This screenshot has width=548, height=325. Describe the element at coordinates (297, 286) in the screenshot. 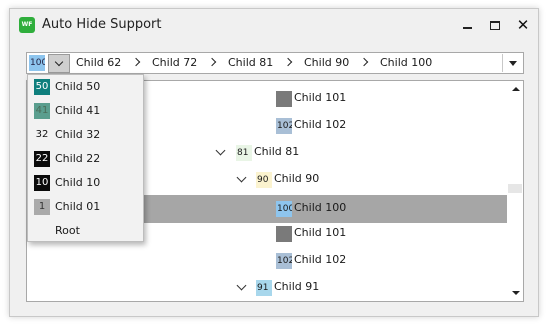

I see `tree-row-label: Child 91` at that location.